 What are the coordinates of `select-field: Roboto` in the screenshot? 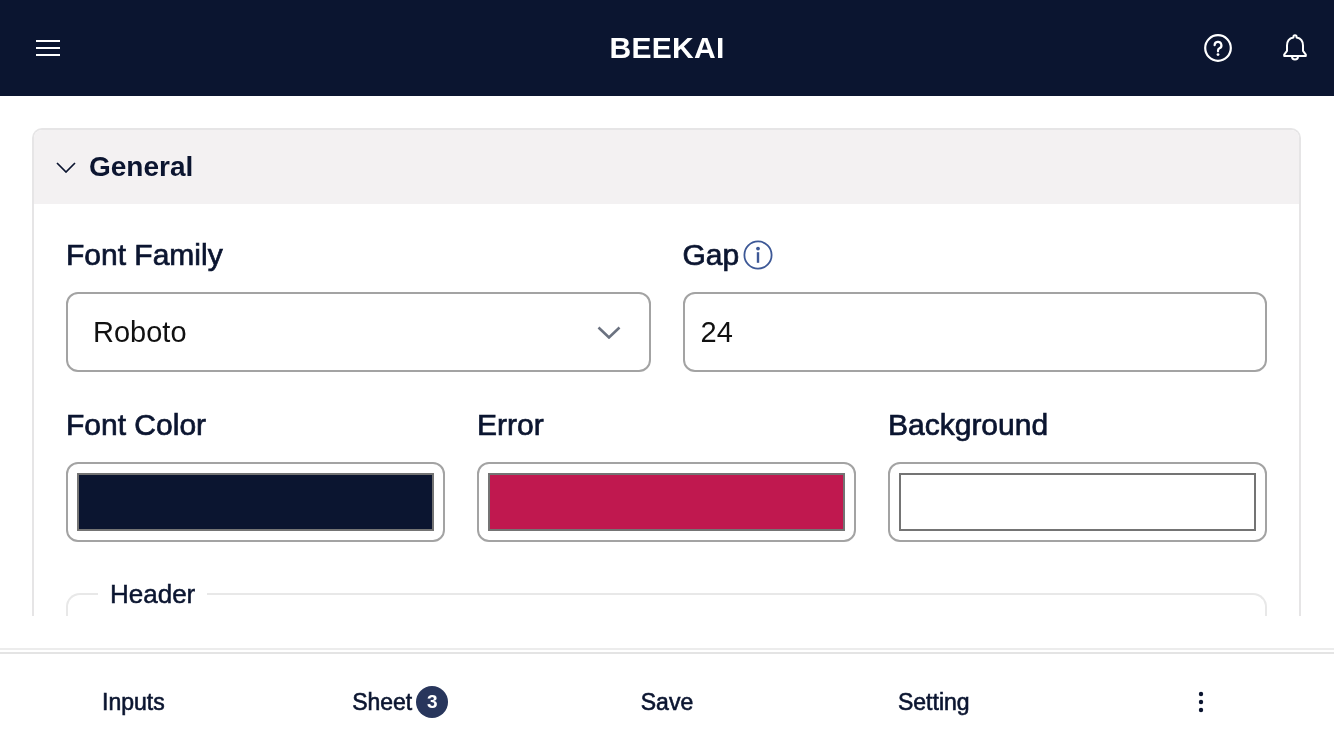 It's located at (358, 332).